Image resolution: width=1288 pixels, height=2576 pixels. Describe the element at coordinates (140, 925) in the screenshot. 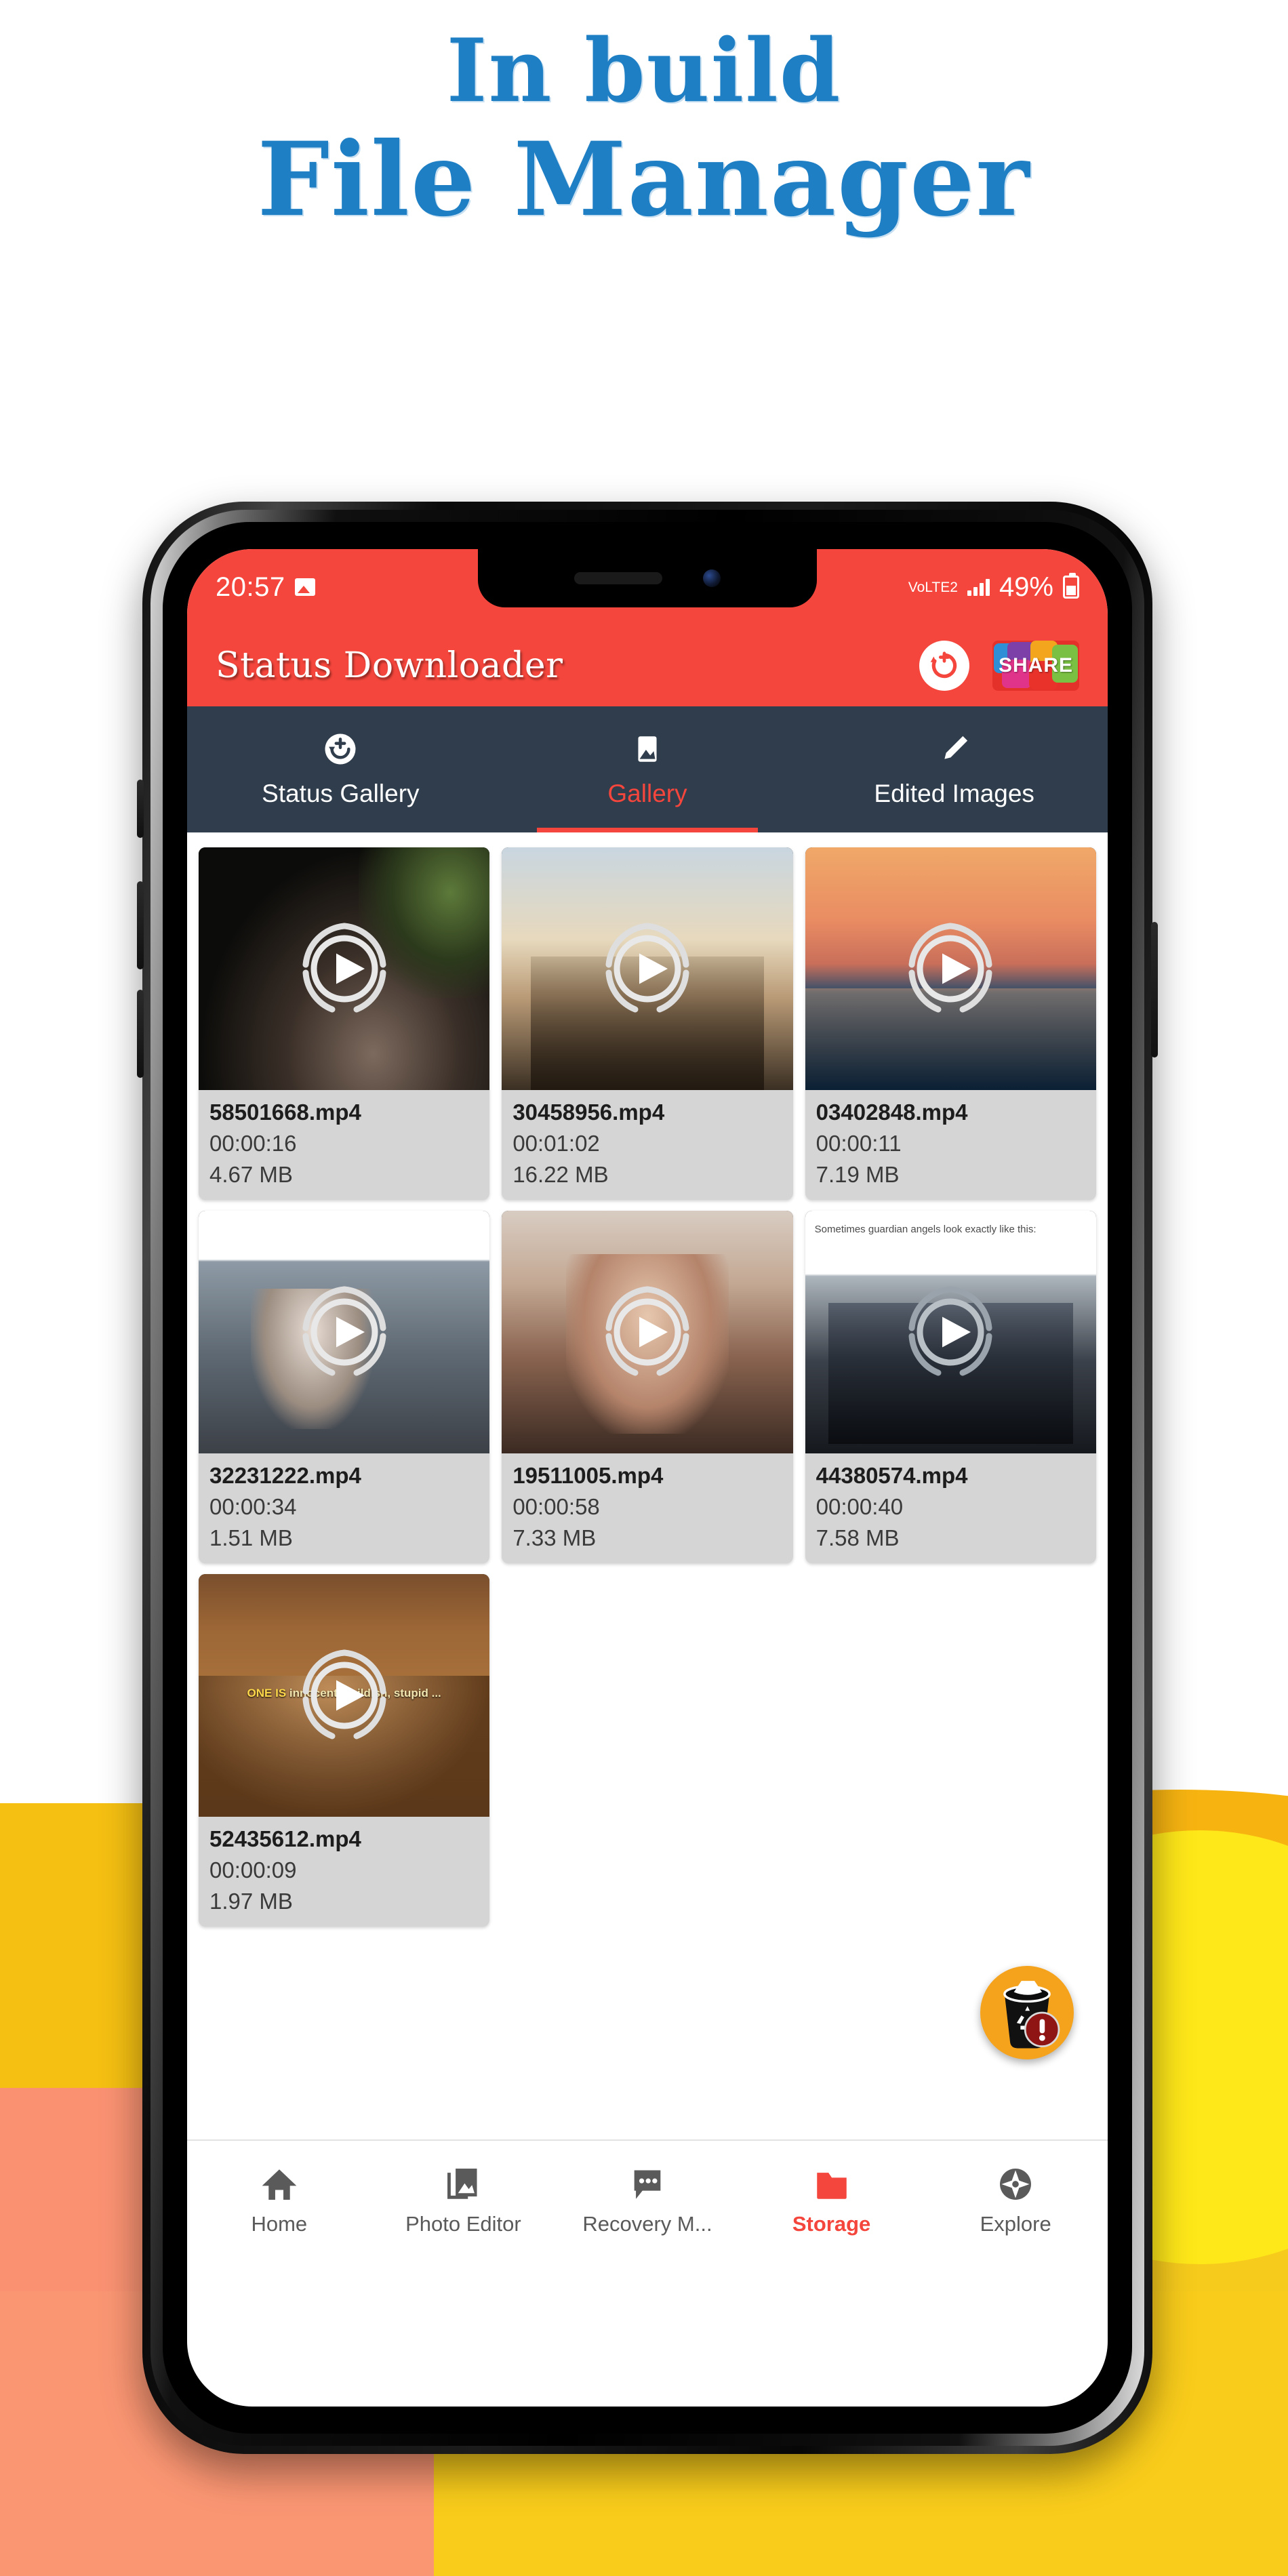

I see `phone-volume-up-button` at that location.